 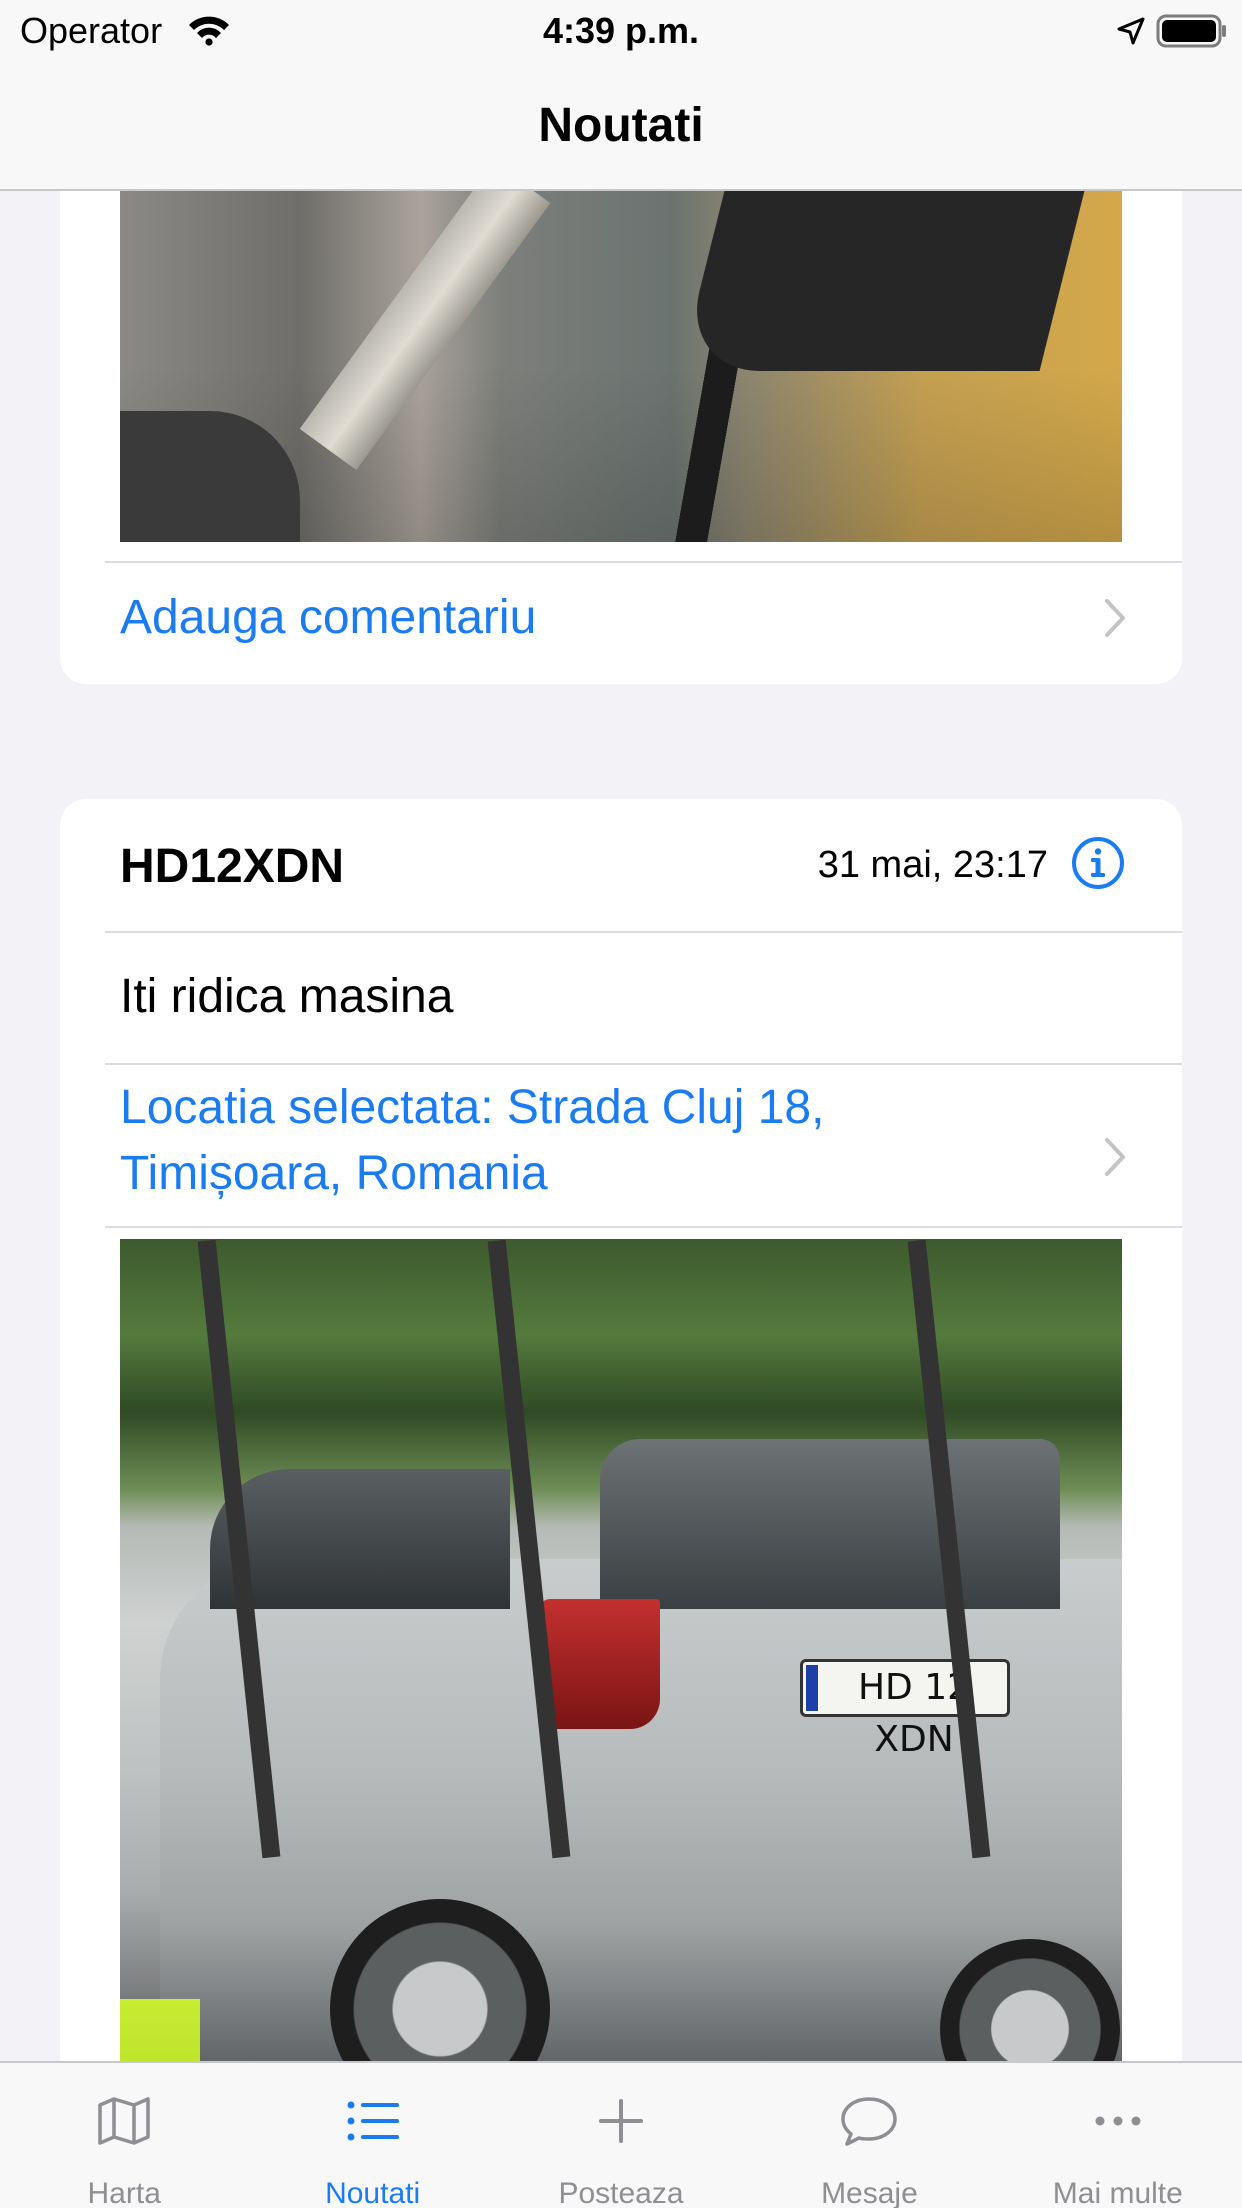 I want to click on tab-mai-multe: Mai multe, so click(x=1118, y=2135).